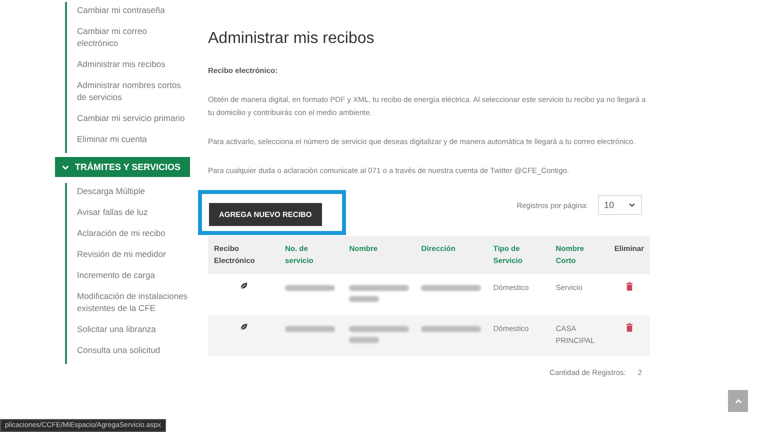 The width and height of the screenshot is (768, 432). I want to click on section-title: TRÁMITES Y SERVICIOS, so click(128, 167).